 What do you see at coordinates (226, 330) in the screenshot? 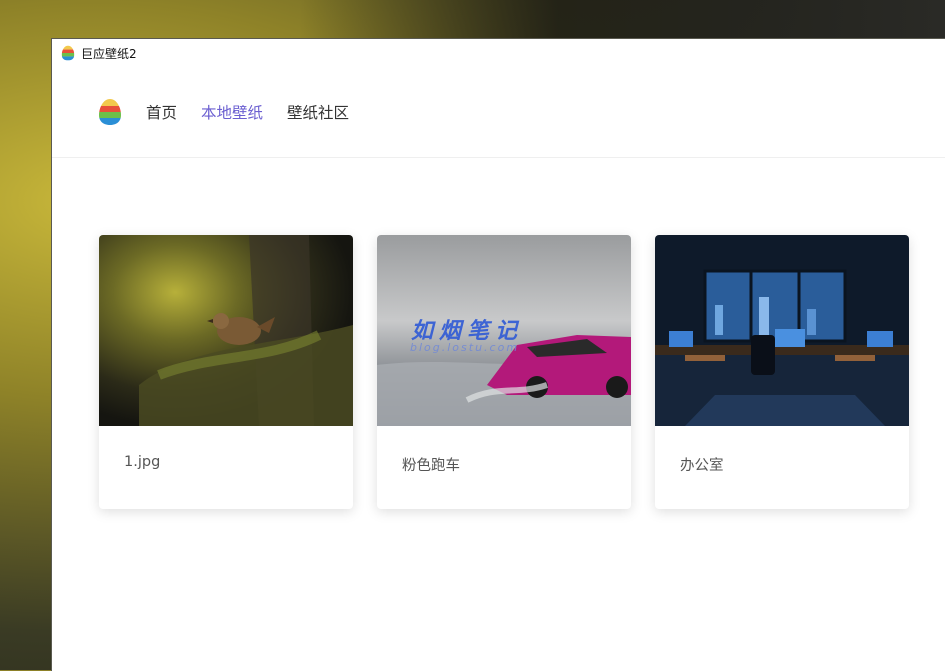
I see `wallpaper-thumbnail-bird` at bounding box center [226, 330].